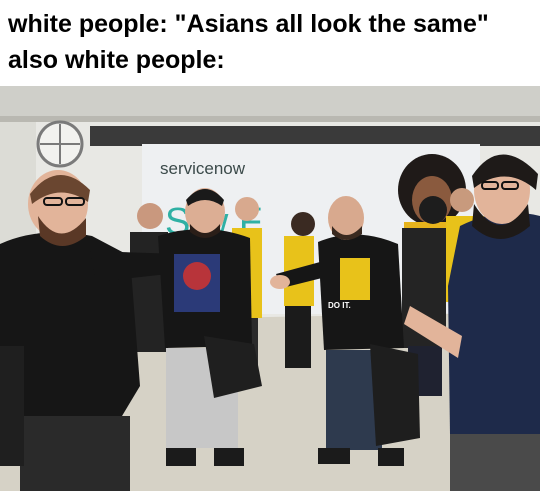 The width and height of the screenshot is (540, 491). What do you see at coordinates (270, 103) in the screenshot?
I see `ceiling` at bounding box center [270, 103].